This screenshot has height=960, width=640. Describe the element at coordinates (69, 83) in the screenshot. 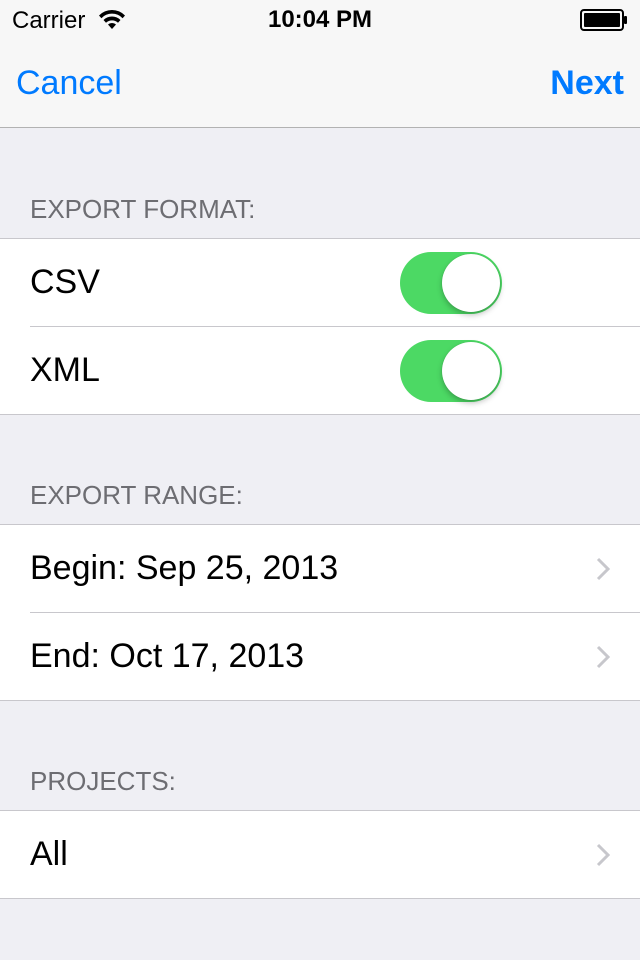

I see `cancel-button: Cancel` at that location.